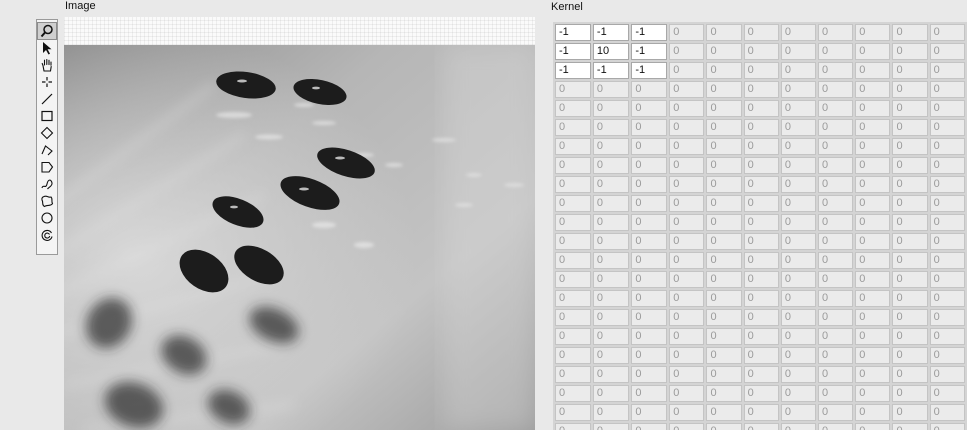 This screenshot has width=967, height=430. Describe the element at coordinates (47, 150) in the screenshot. I see `polyline-tool` at that location.